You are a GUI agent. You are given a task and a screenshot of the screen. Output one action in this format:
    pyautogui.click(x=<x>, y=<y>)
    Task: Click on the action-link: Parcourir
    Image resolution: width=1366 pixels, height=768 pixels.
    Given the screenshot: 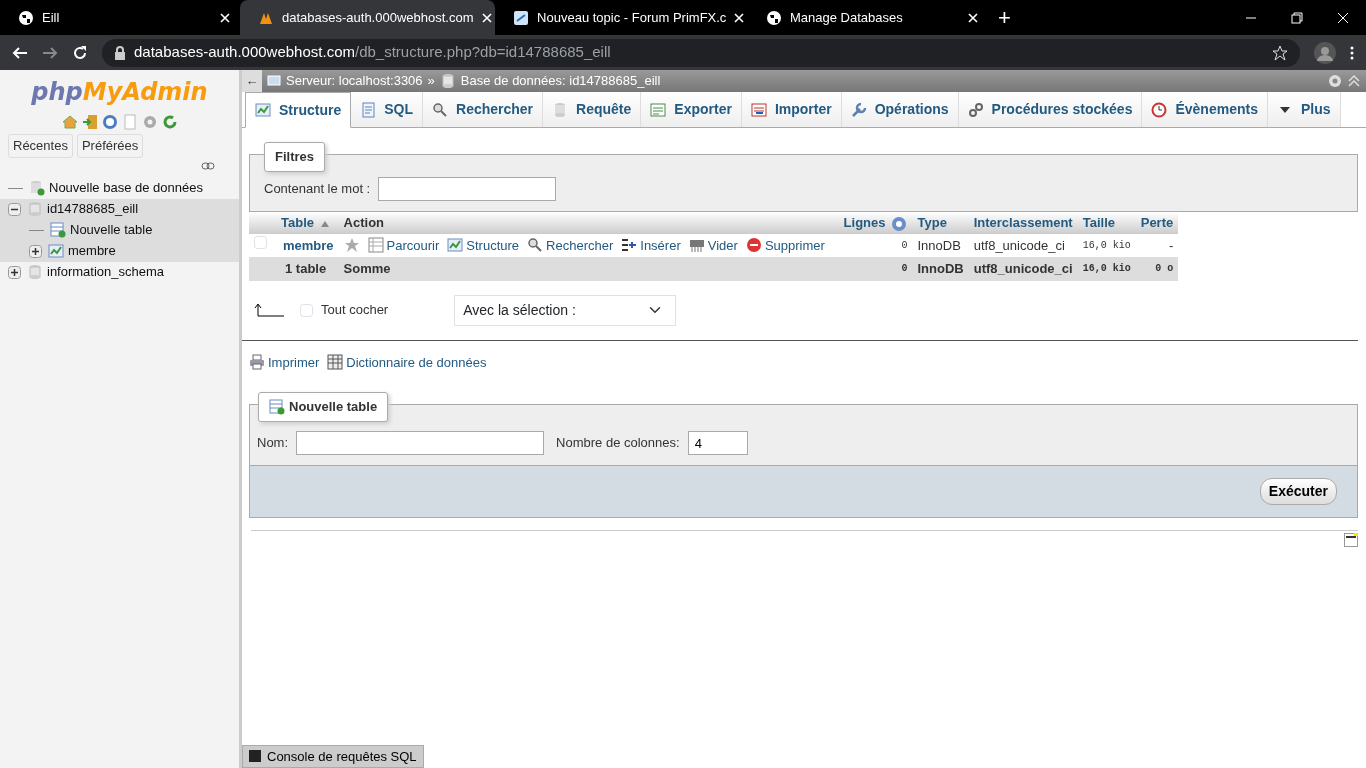 What is the action you would take?
    pyautogui.click(x=403, y=245)
    